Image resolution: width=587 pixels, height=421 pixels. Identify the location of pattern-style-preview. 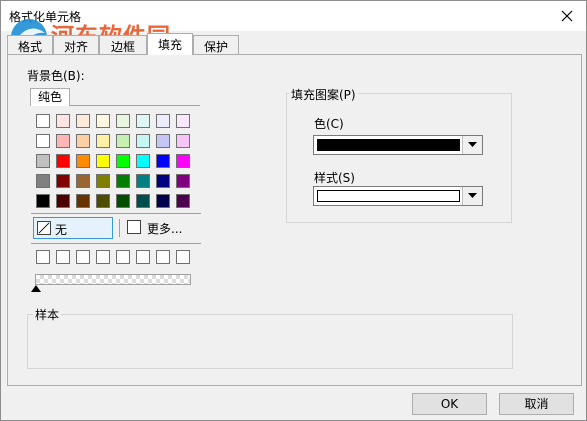
(388, 196).